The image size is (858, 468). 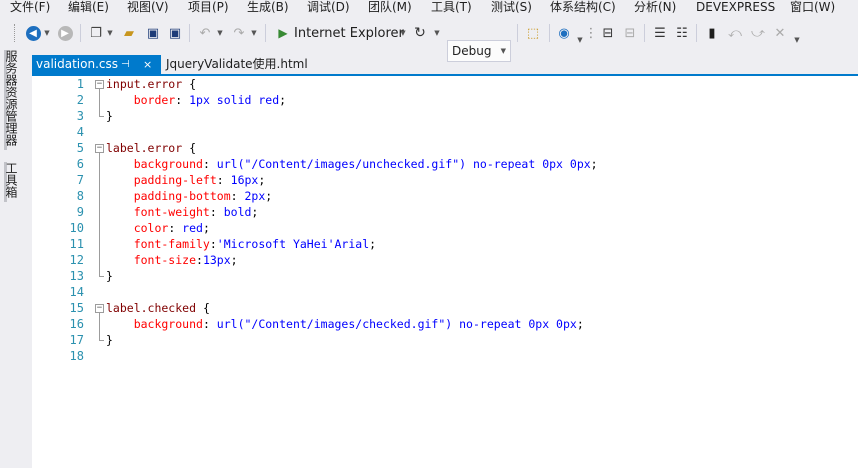 What do you see at coordinates (80, 84) in the screenshot?
I see `line-number: 1` at bounding box center [80, 84].